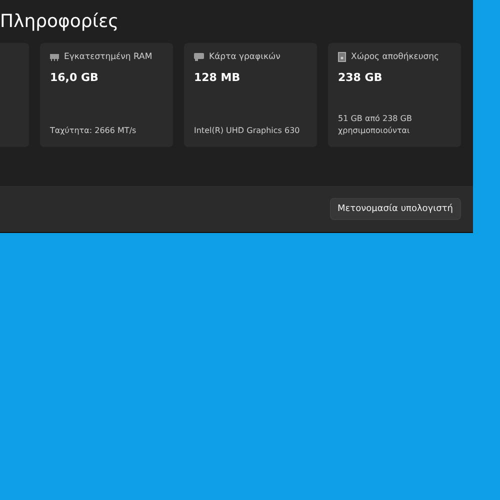 This screenshot has width=500, height=500. Describe the element at coordinates (54, 57) in the screenshot. I see `memory-icon` at that location.